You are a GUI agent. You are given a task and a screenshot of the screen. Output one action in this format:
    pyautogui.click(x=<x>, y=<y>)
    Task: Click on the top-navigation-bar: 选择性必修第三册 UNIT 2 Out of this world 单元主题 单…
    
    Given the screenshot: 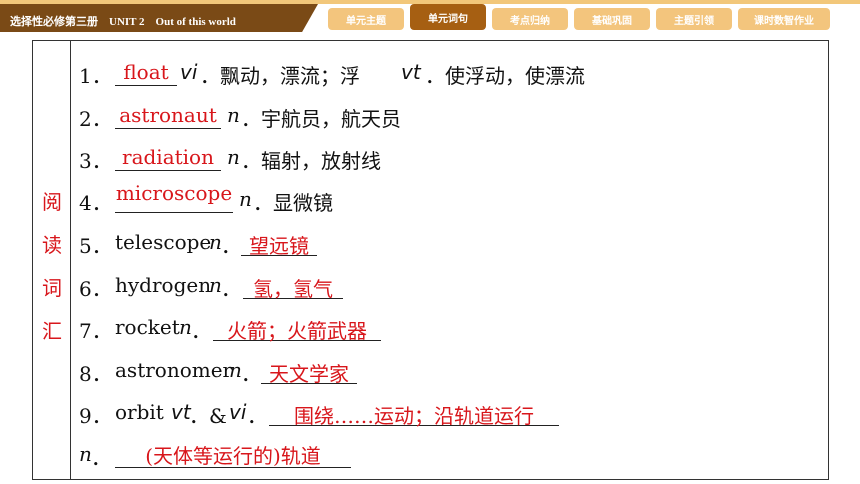 What is the action you would take?
    pyautogui.click(x=430, y=16)
    